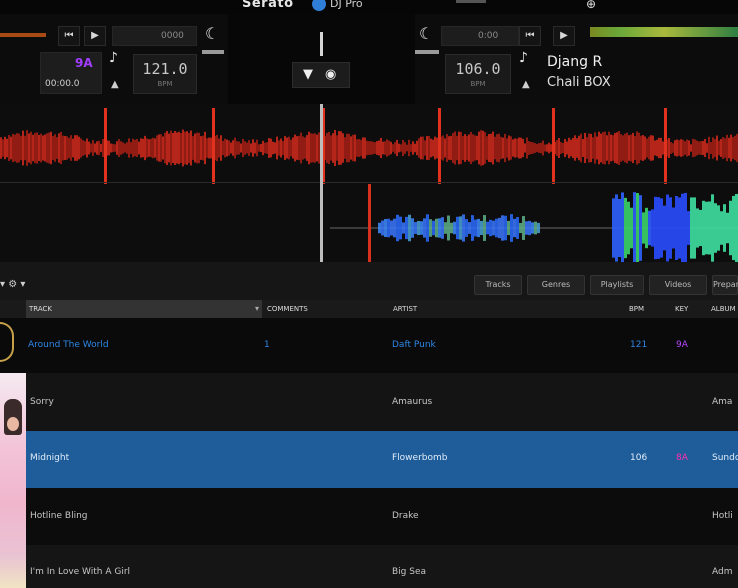 This screenshot has width=738, height=588. I want to click on column-header-album: ALBUM, so click(723, 309).